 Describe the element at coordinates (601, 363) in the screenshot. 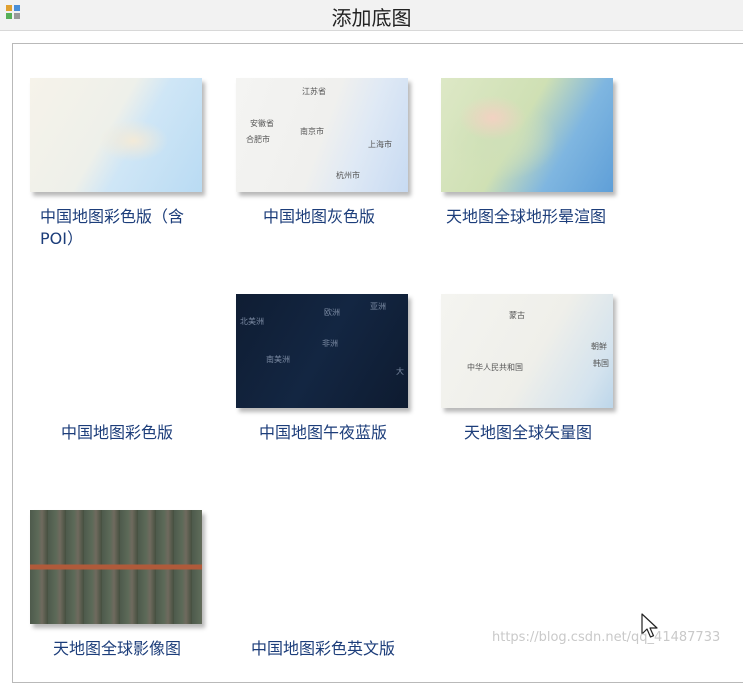

I see `map-label: 韩国` at that location.